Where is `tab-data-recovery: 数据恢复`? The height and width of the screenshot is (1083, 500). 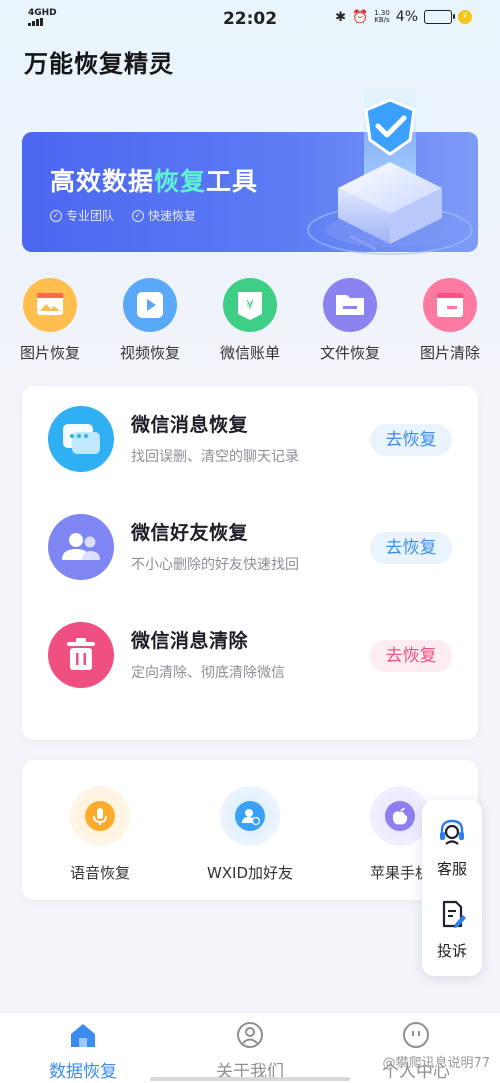 tab-data-recovery: 数据恢复 is located at coordinates (83, 1051).